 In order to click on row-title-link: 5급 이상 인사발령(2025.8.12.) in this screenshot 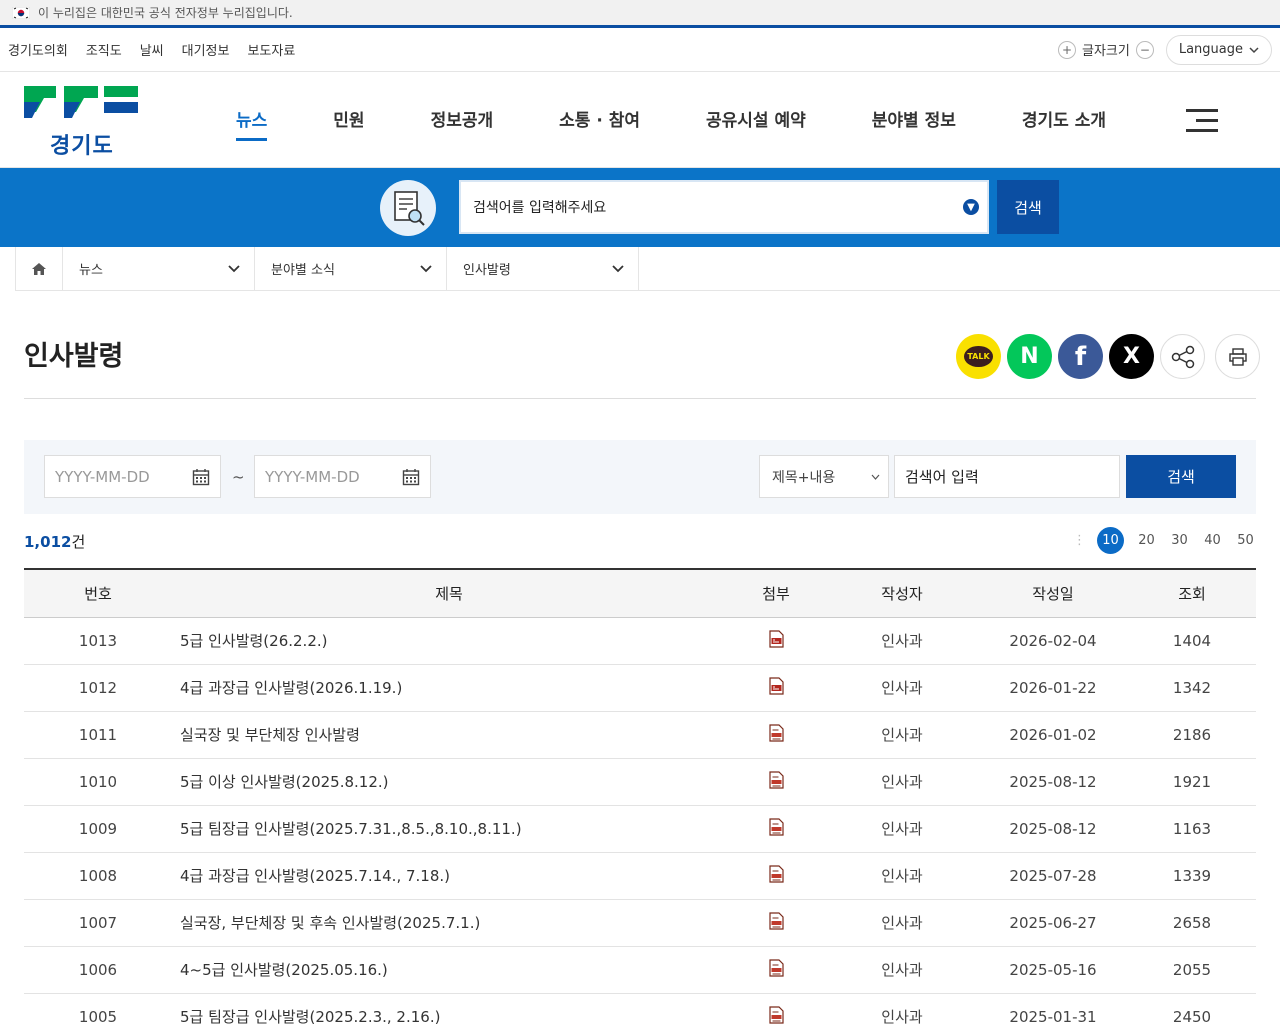, I will do `click(449, 782)`.